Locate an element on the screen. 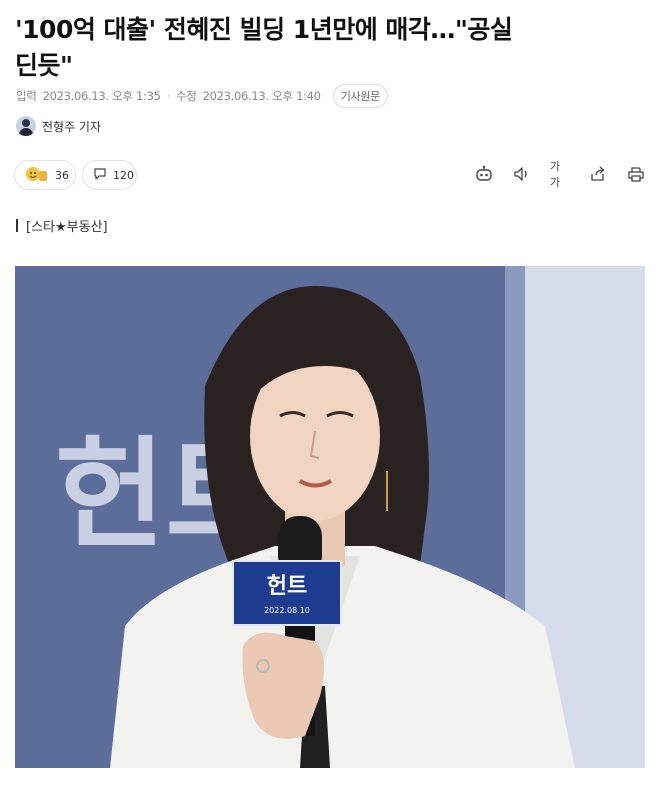 Image resolution: width=656 pixels, height=800 pixels. reporter-byline: 전형주 기자 is located at coordinates (58, 126).